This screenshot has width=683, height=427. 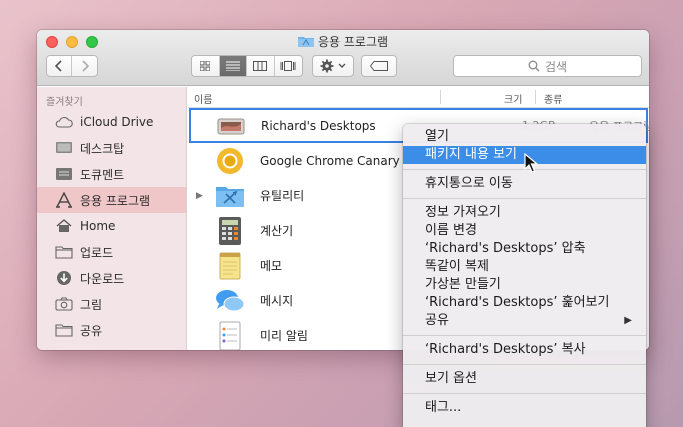 I want to click on download-icon, so click(x=64, y=278).